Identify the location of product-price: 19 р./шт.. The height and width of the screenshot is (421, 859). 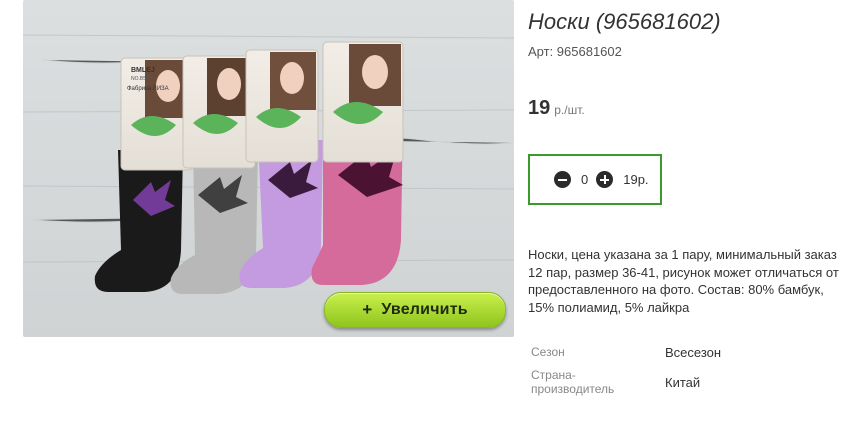
(556, 108).